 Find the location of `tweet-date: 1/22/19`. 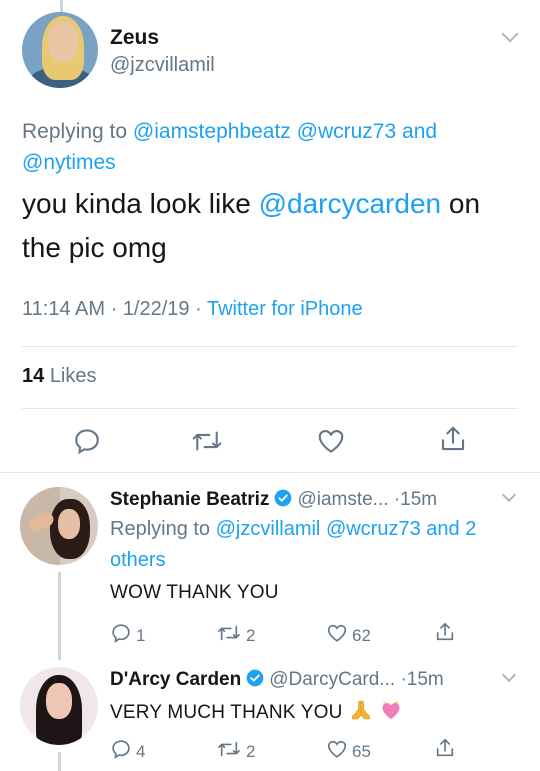

tweet-date: 1/22/19 is located at coordinates (156, 309).